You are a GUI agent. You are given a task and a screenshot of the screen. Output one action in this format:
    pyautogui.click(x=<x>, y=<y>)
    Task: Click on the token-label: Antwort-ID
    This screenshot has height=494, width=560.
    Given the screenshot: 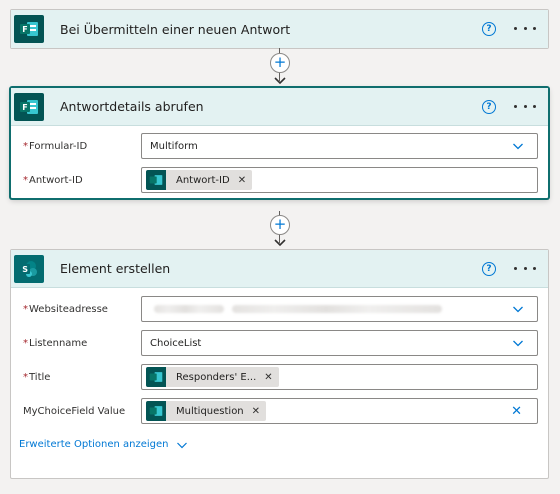 What is the action you would take?
    pyautogui.click(x=203, y=180)
    